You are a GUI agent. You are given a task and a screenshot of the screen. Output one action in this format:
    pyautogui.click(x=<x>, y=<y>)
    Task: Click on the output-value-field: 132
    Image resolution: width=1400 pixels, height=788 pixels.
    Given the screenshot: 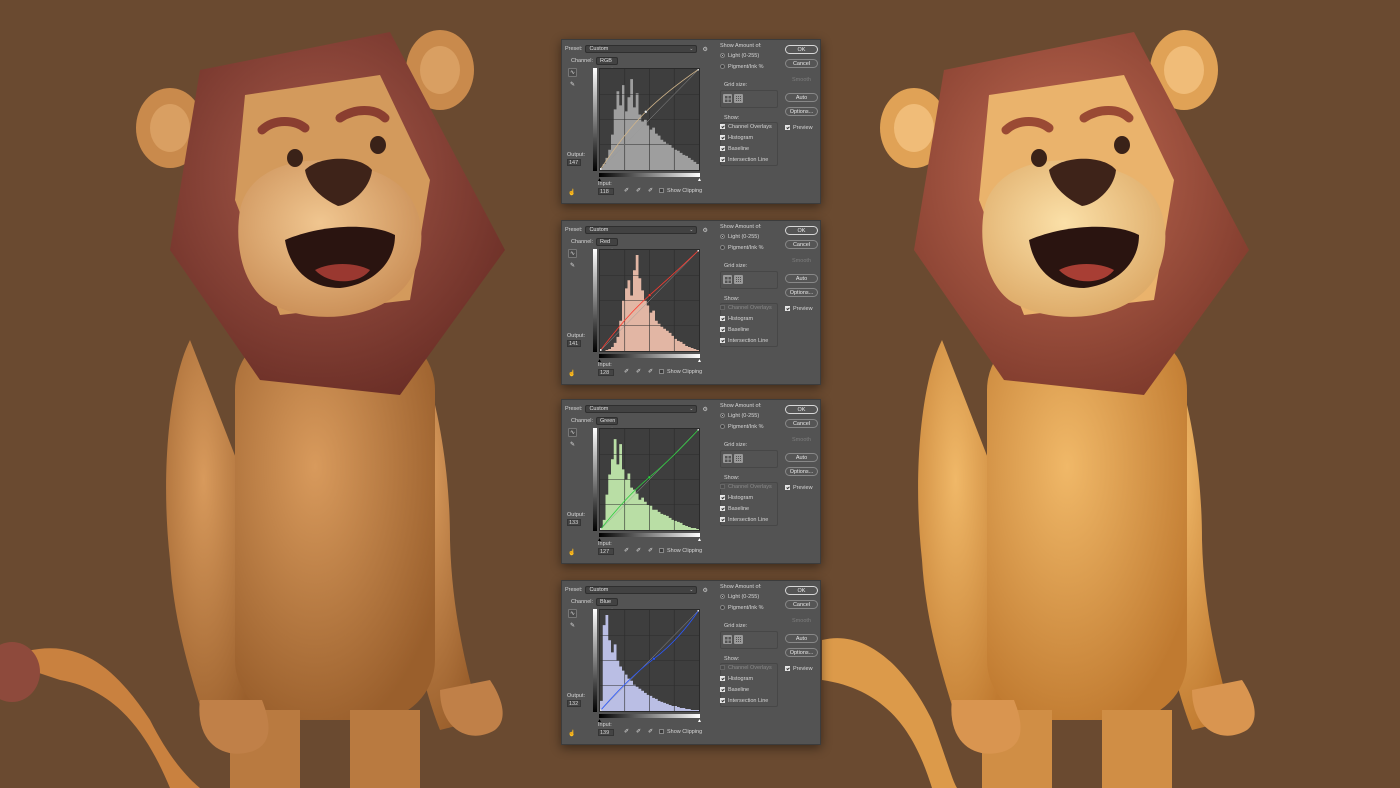 What is the action you would take?
    pyautogui.click(x=574, y=703)
    